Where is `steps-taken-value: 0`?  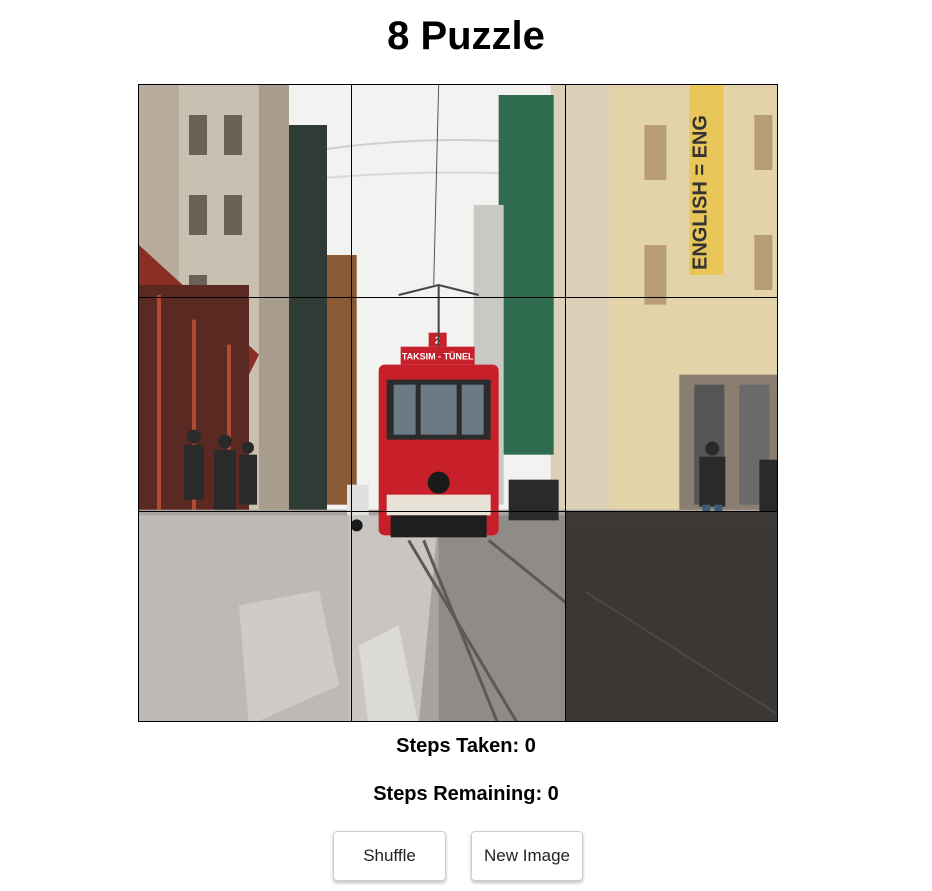 steps-taken-value: 0 is located at coordinates (530, 746).